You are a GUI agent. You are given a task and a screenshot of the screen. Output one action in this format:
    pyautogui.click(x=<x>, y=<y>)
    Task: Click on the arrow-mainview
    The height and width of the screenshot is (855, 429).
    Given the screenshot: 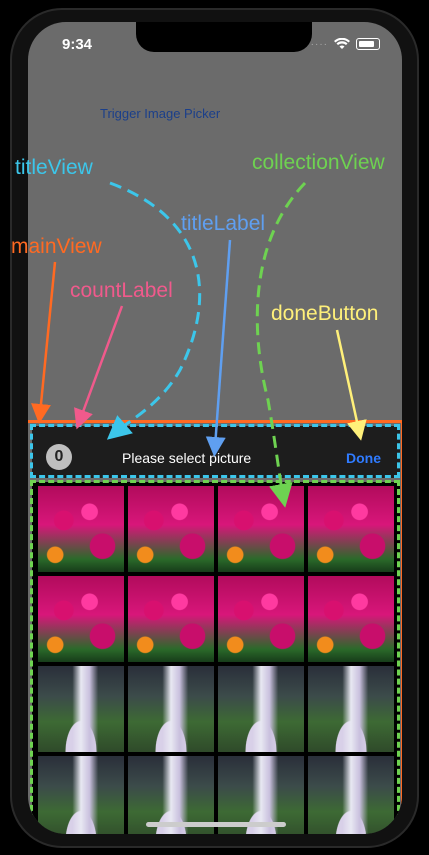 What is the action you would take?
    pyautogui.click(x=44, y=342)
    